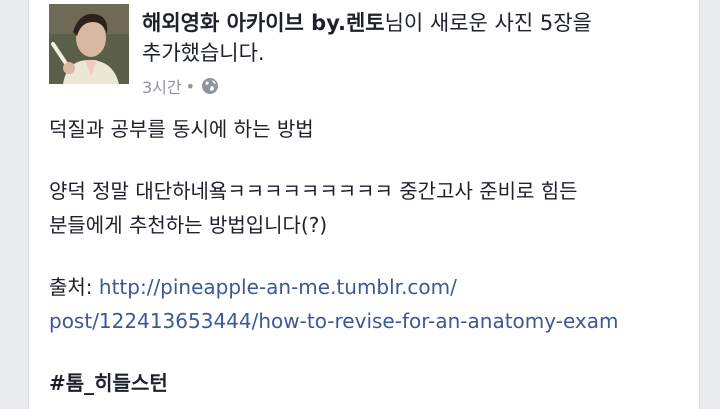 The height and width of the screenshot is (409, 720). I want to click on source-label: 출처:, so click(74, 287).